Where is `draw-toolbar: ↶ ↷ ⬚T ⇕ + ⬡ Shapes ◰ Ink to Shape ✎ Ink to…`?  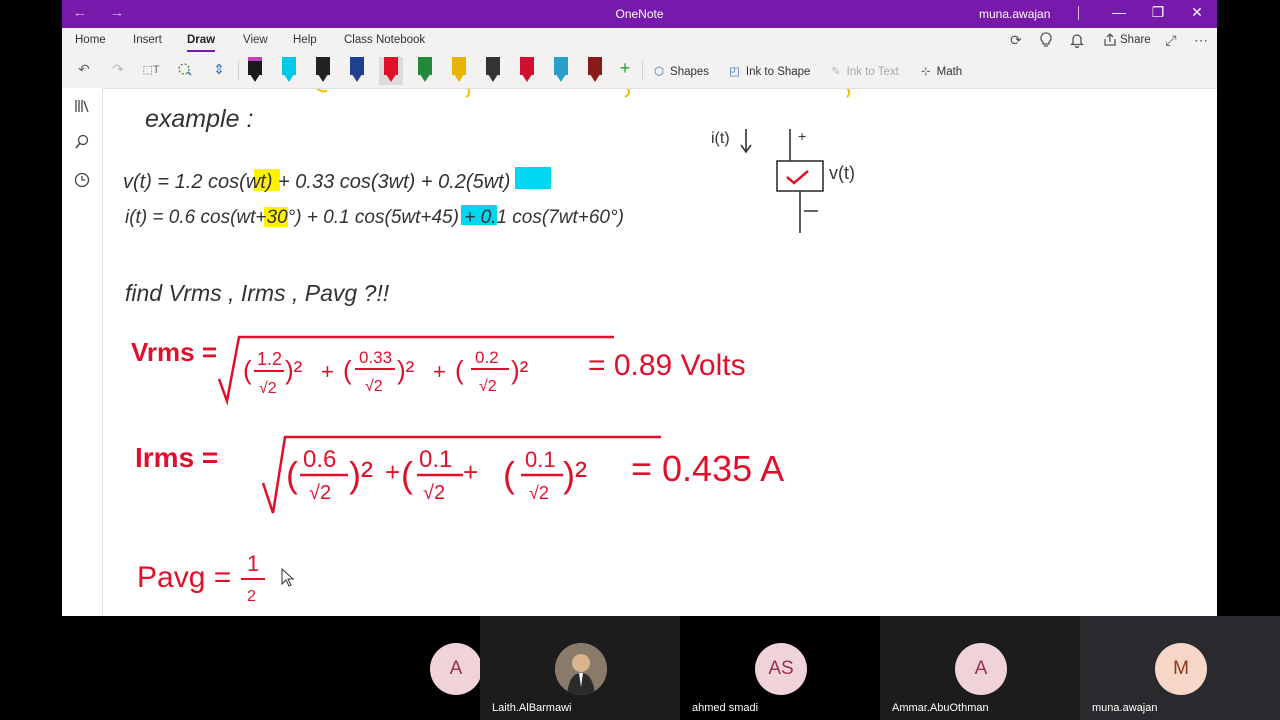
draw-toolbar: ↶ ↷ ⬚T ⇕ + ⬡ Shapes ◰ Ink to Shape ✎ Ink to… is located at coordinates (639, 71).